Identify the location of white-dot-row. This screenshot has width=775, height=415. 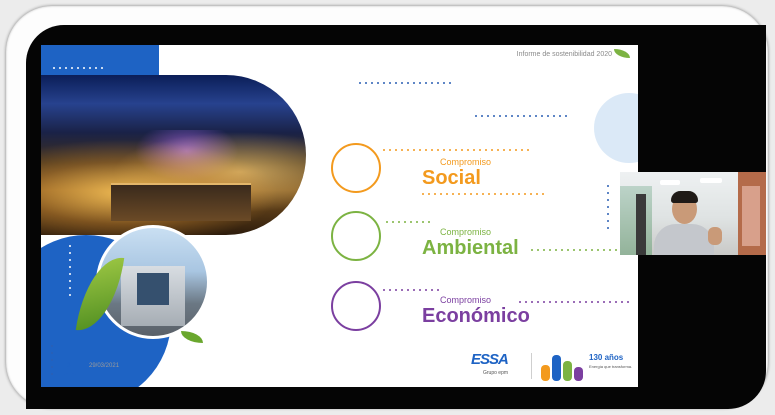
(78, 68).